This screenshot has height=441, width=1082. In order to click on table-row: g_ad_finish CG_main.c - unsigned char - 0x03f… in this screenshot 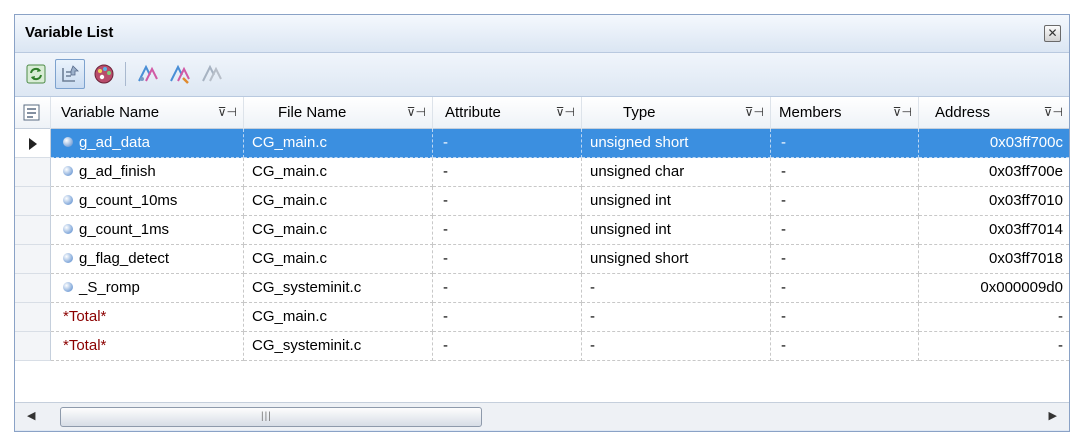, I will do `click(542, 172)`.